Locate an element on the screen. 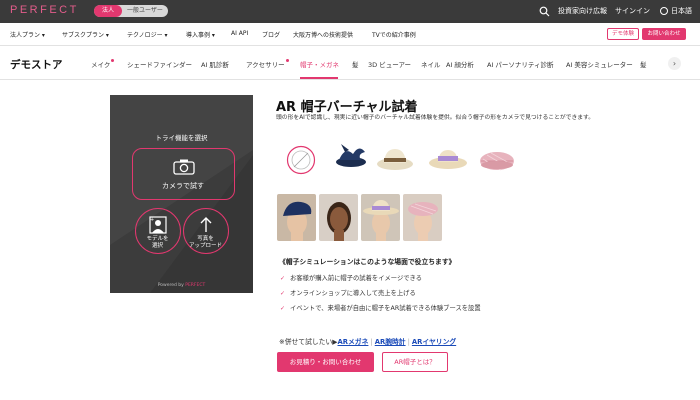 This screenshot has height=400, width=700. hat-option-navy-fascinator is located at coordinates (351, 157).